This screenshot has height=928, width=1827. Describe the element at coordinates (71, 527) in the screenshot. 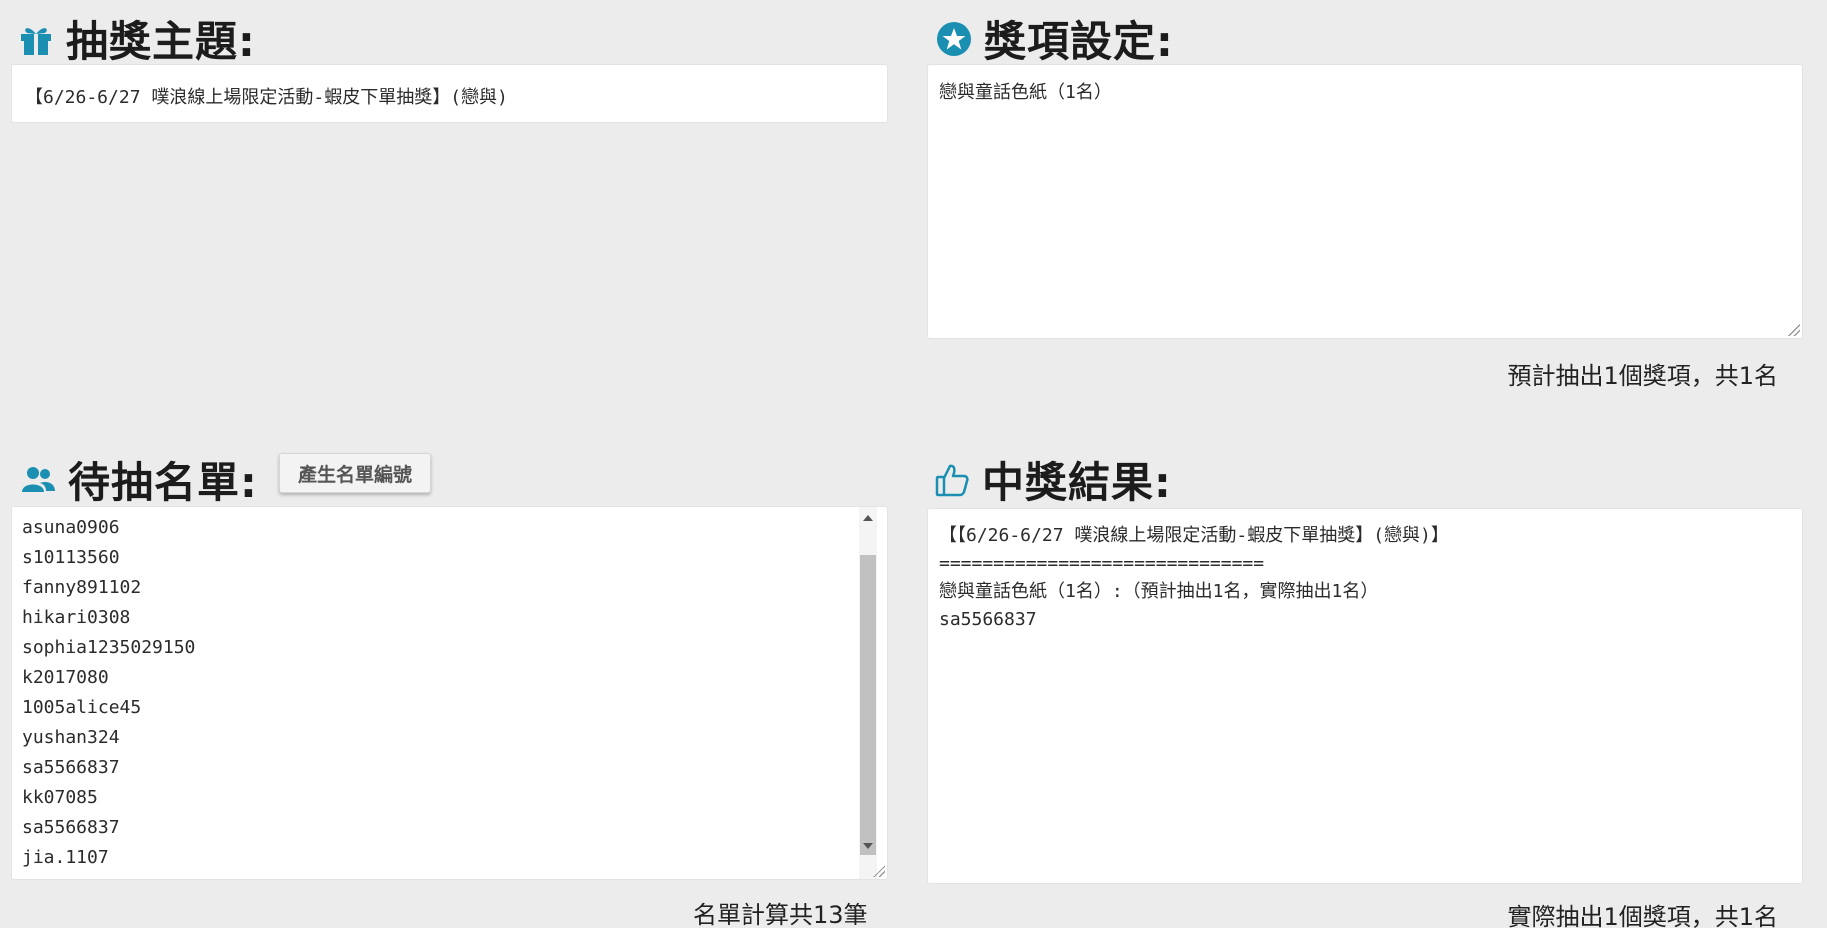

I see `list-item: asuna0906` at that location.